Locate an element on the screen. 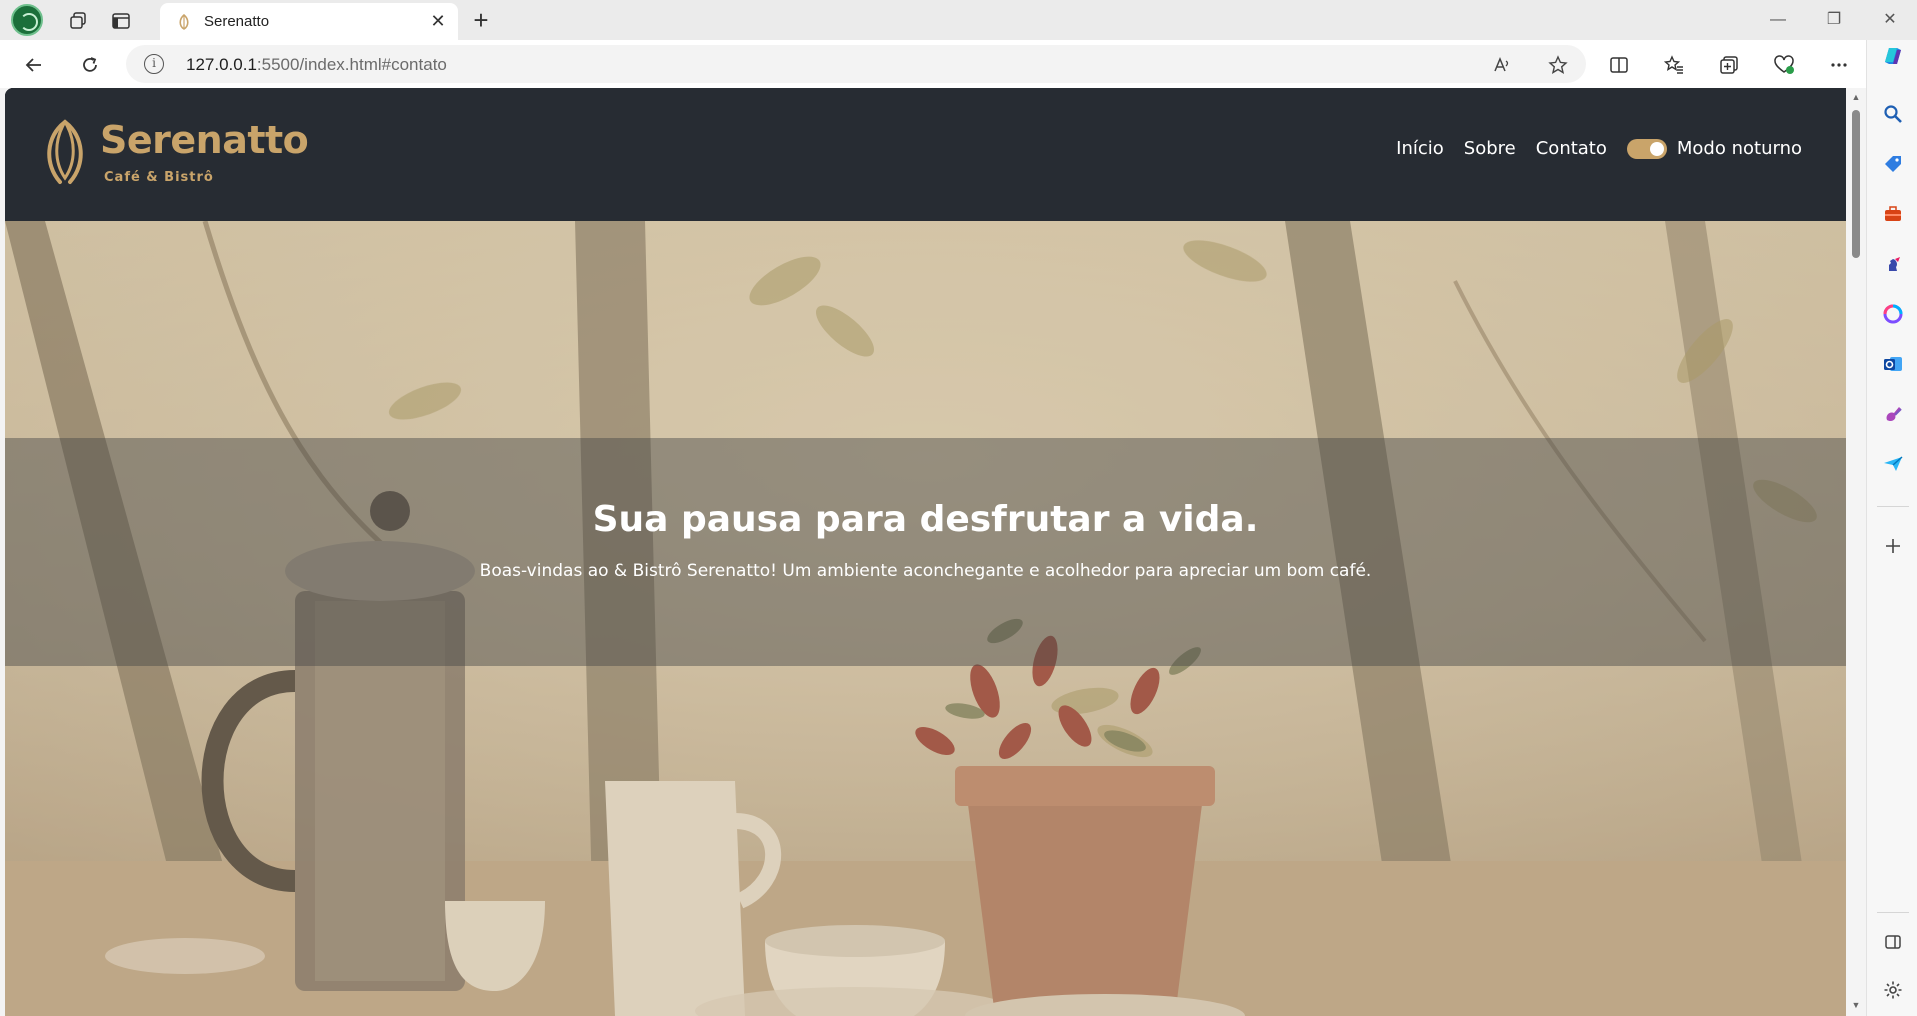  split-screen-icon is located at coordinates (1619, 65).